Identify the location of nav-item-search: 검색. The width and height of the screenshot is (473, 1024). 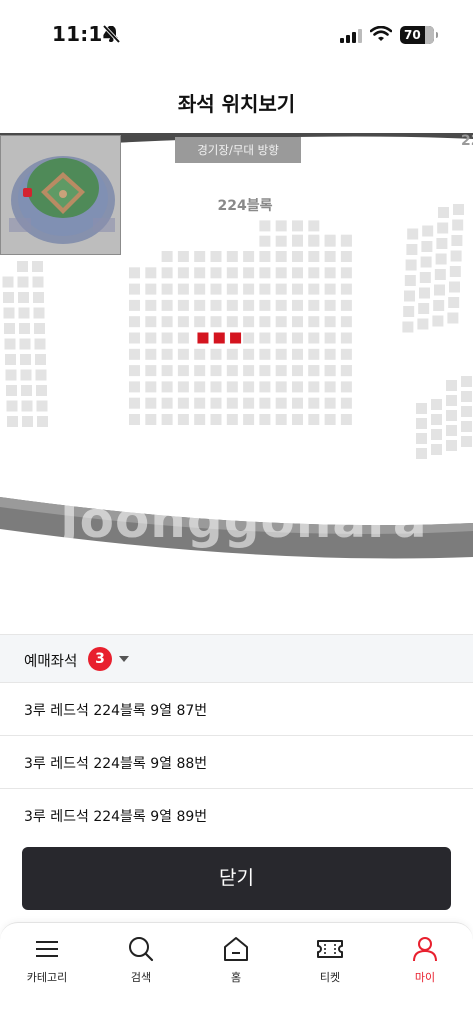
(141, 965).